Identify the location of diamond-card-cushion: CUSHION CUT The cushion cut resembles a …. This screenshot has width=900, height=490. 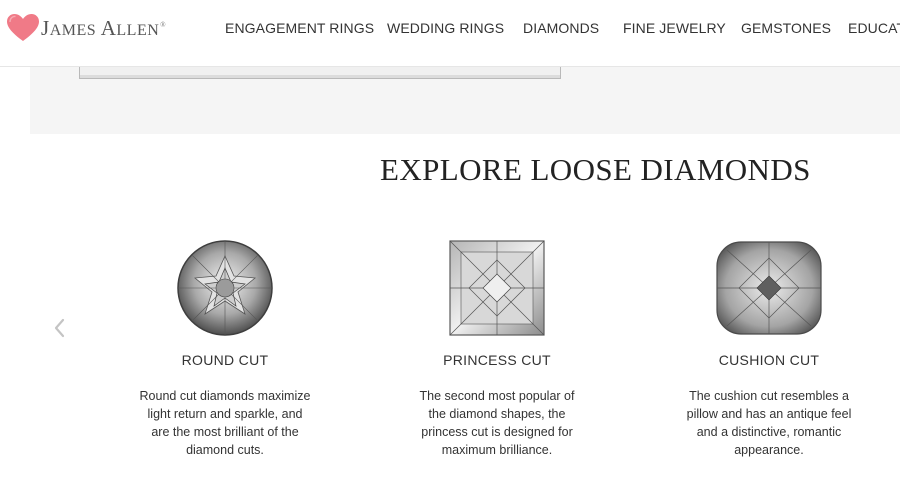
(769, 347).